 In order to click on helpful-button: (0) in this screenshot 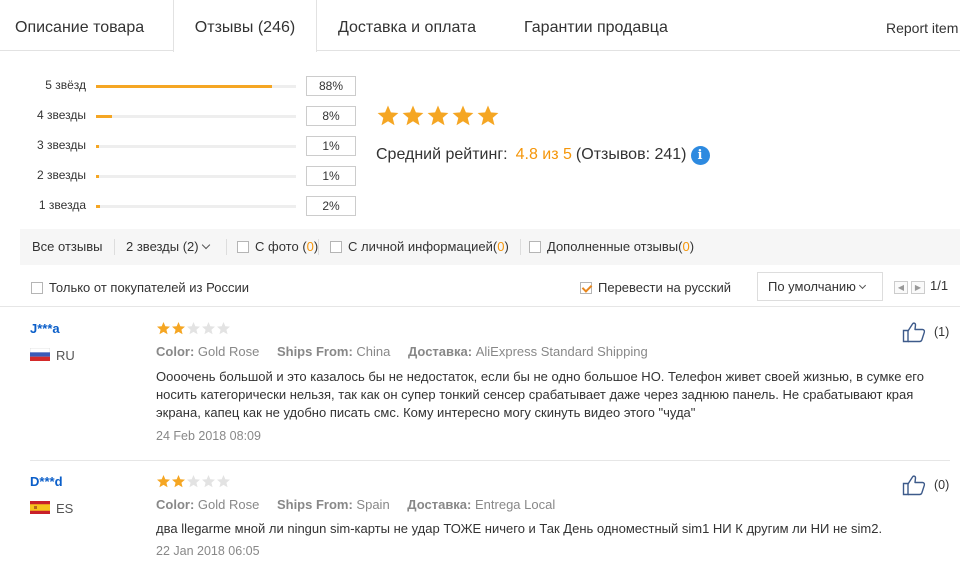, I will do `click(925, 485)`.